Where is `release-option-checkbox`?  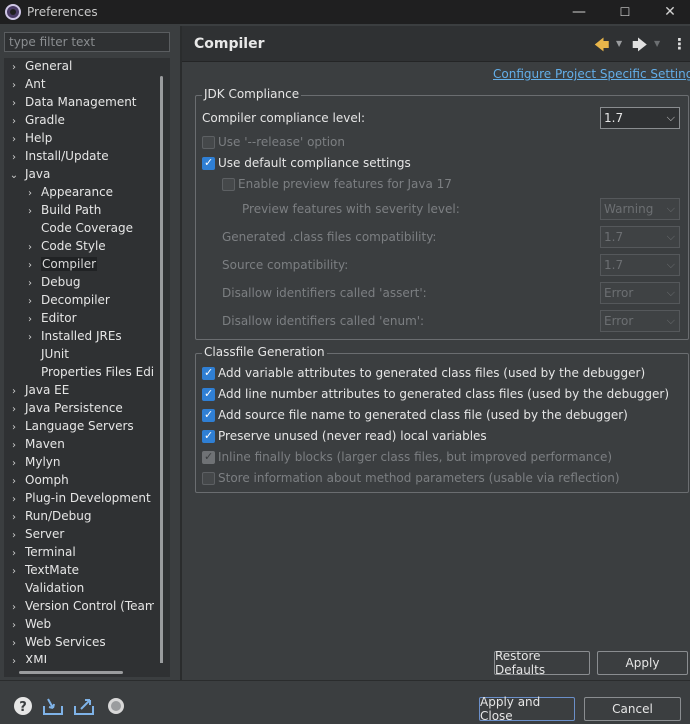 release-option-checkbox is located at coordinates (208, 142).